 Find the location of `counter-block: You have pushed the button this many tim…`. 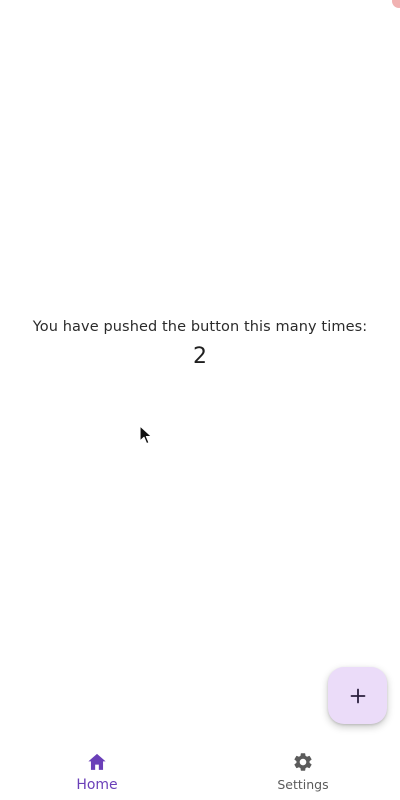

counter-block: You have pushed the button this many tim… is located at coordinates (200, 345).